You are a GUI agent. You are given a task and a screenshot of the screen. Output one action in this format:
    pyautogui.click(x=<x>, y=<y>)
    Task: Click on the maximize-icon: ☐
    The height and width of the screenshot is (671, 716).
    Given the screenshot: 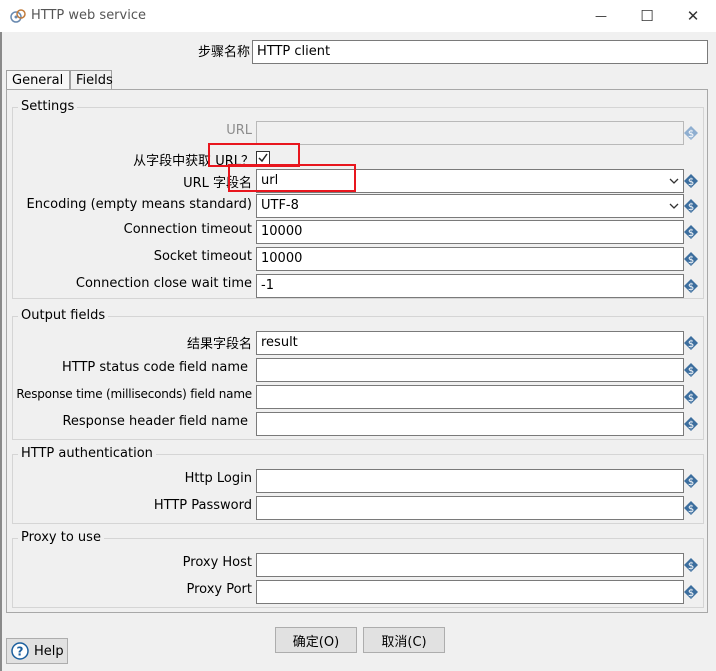 What is the action you would take?
    pyautogui.click(x=647, y=16)
    